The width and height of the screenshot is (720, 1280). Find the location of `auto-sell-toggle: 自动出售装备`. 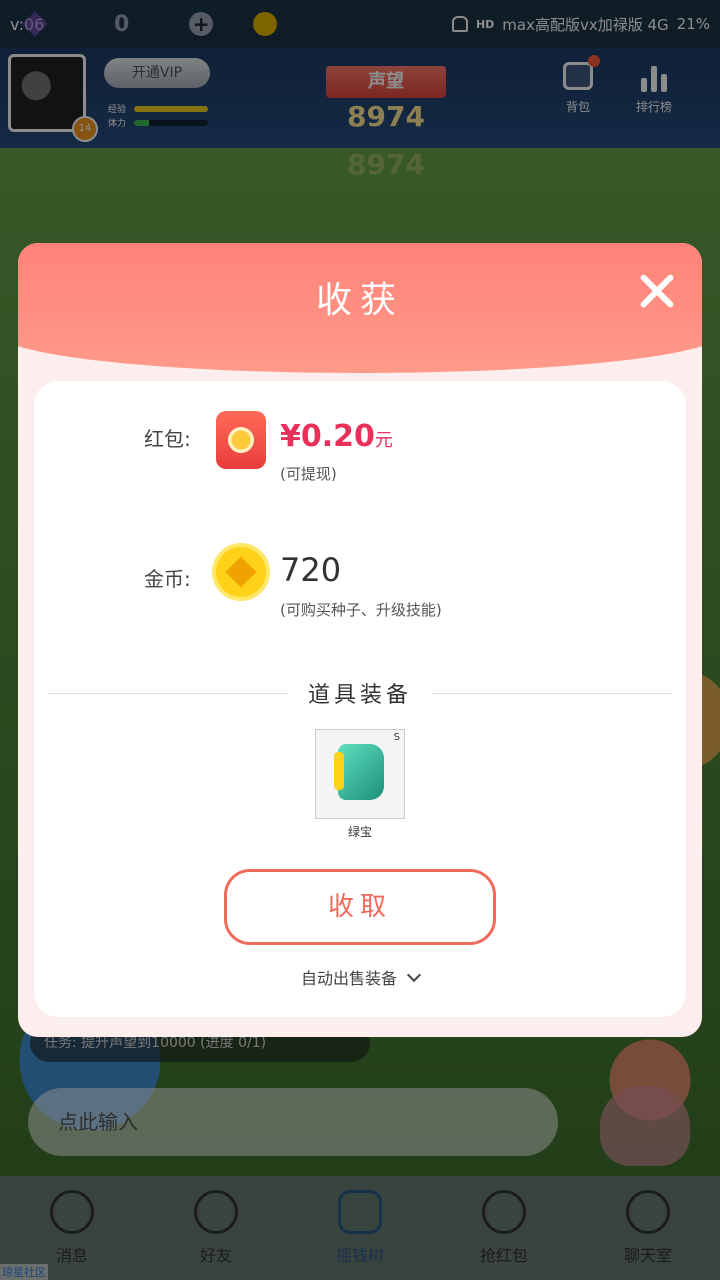

auto-sell-toggle: 自动出售装备 is located at coordinates (360, 977).